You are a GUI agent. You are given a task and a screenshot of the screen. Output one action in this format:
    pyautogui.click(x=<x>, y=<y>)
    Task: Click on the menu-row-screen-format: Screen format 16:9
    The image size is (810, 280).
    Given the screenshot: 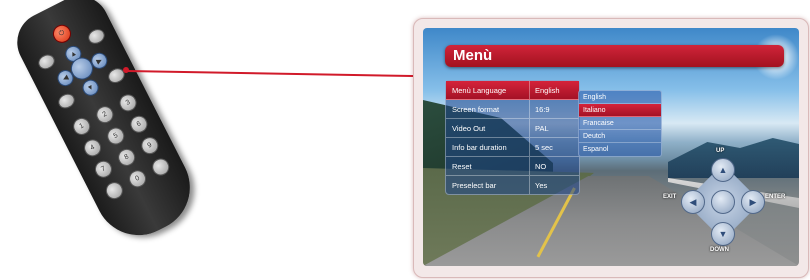 What is the action you would take?
    pyautogui.click(x=512, y=109)
    